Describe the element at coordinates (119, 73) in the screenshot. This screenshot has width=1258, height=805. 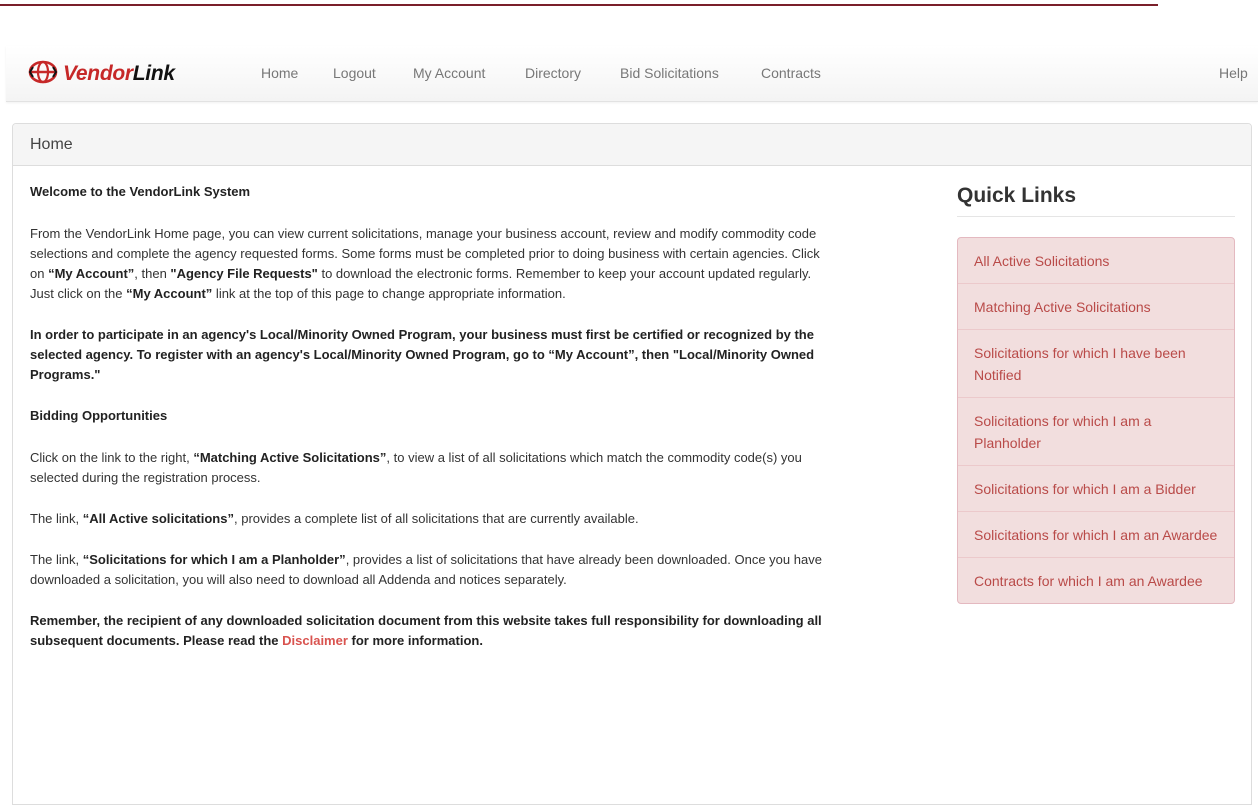
I see `brand-name: VendorLink` at that location.